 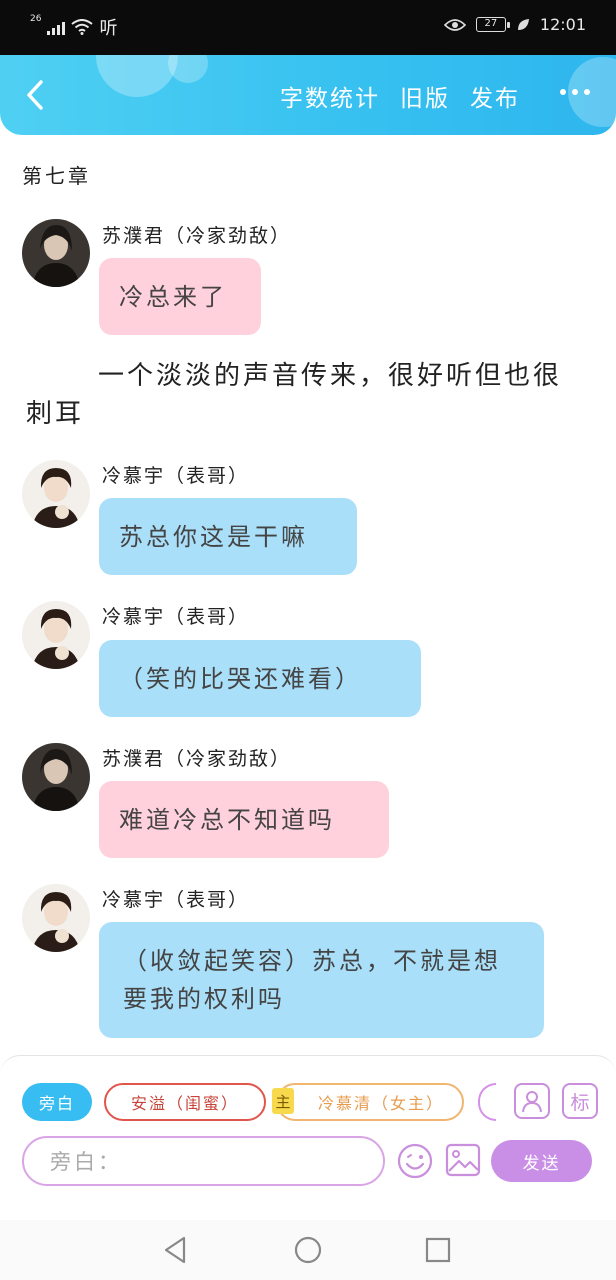 What do you see at coordinates (203, 1161) in the screenshot?
I see `message-input: 旁白：` at bounding box center [203, 1161].